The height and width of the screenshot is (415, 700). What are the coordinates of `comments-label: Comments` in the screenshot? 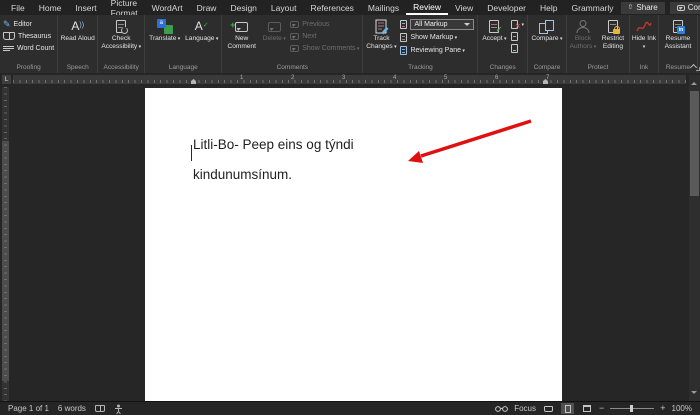 It's located at (693, 7).